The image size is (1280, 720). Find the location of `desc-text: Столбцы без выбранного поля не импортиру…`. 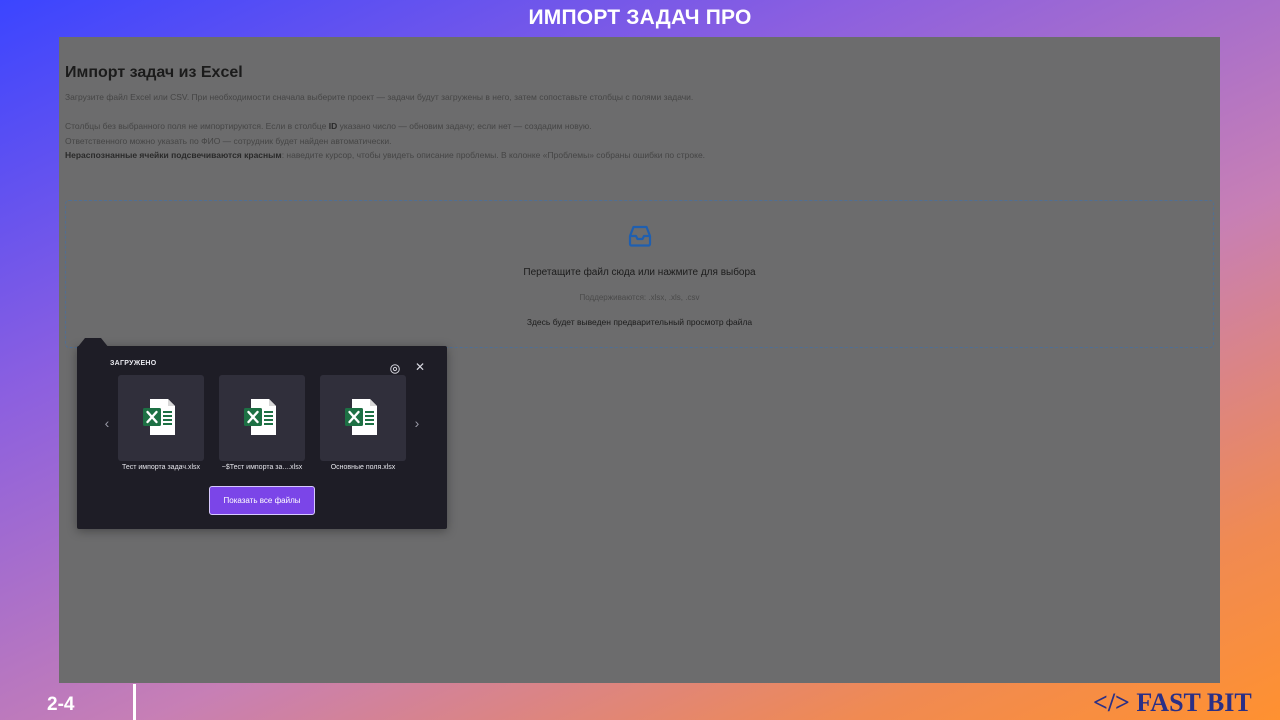

desc-text: Столбцы без выбранного поля не импортиру… is located at coordinates (197, 126).